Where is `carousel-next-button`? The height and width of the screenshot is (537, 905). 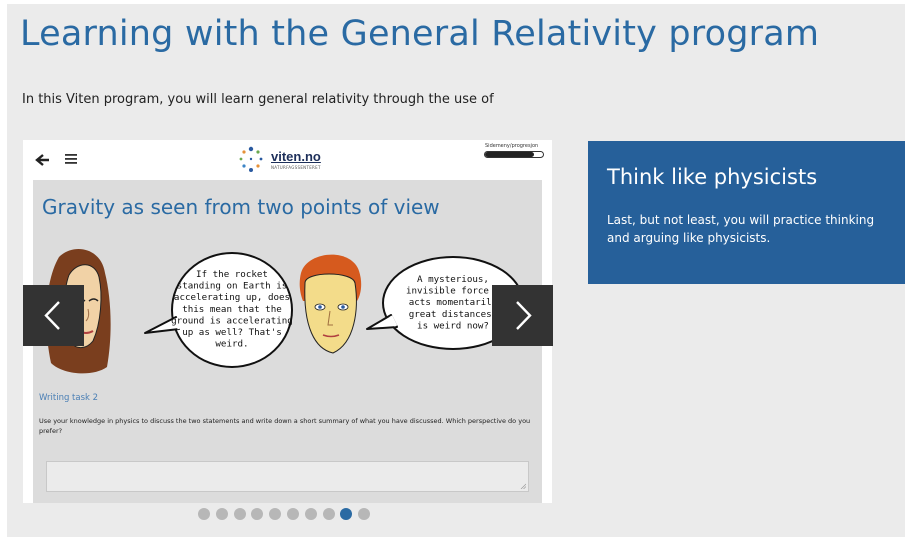
carousel-next-button is located at coordinates (522, 315).